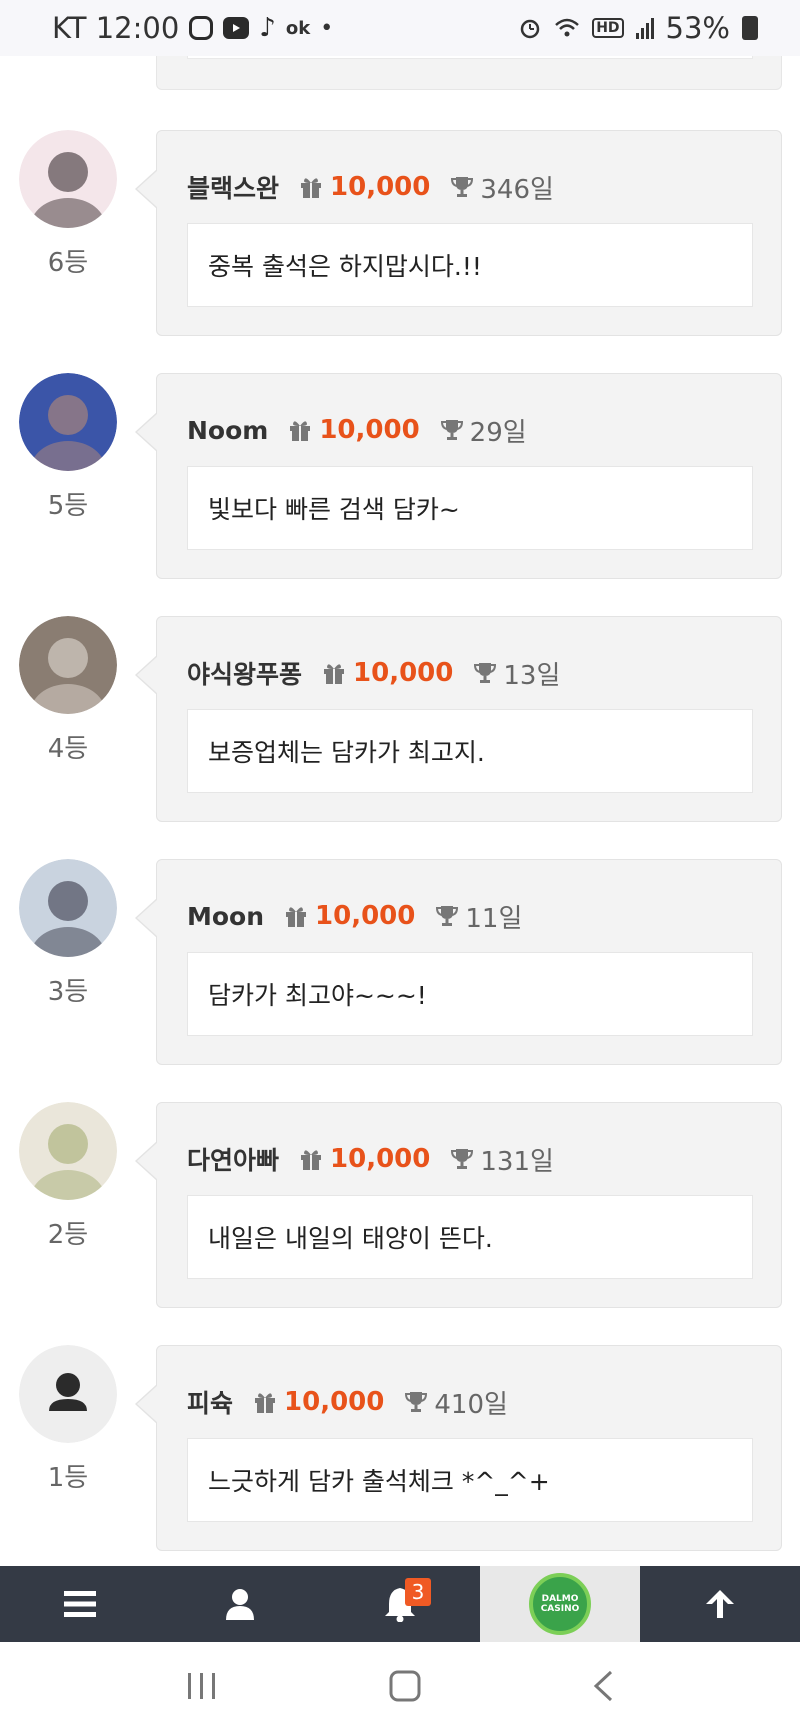 This screenshot has height=1734, width=800. I want to click on attendance-days: 13일, so click(516, 673).